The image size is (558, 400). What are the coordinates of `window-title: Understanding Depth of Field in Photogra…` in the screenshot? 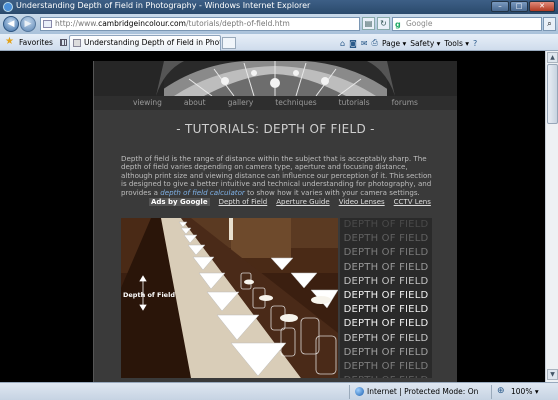 It's located at (163, 5).